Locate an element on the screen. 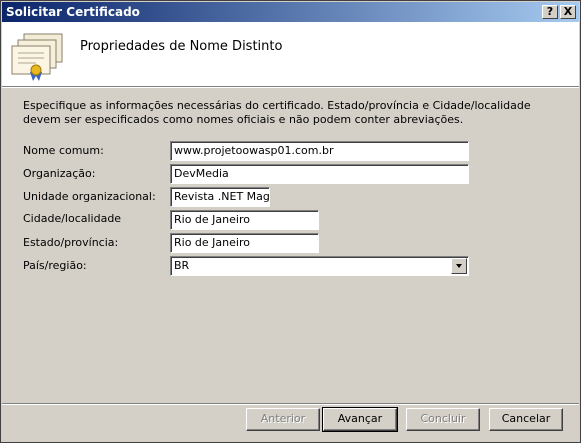 The height and width of the screenshot is (443, 581). pais-select: BR is located at coordinates (319, 266).